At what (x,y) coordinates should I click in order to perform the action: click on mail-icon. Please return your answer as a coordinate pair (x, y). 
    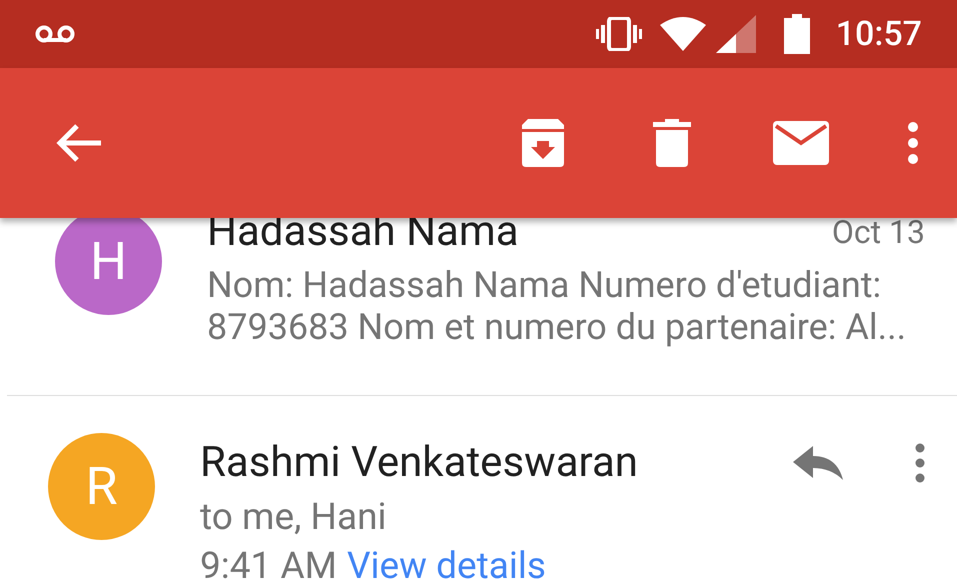
    Looking at the image, I should click on (801, 143).